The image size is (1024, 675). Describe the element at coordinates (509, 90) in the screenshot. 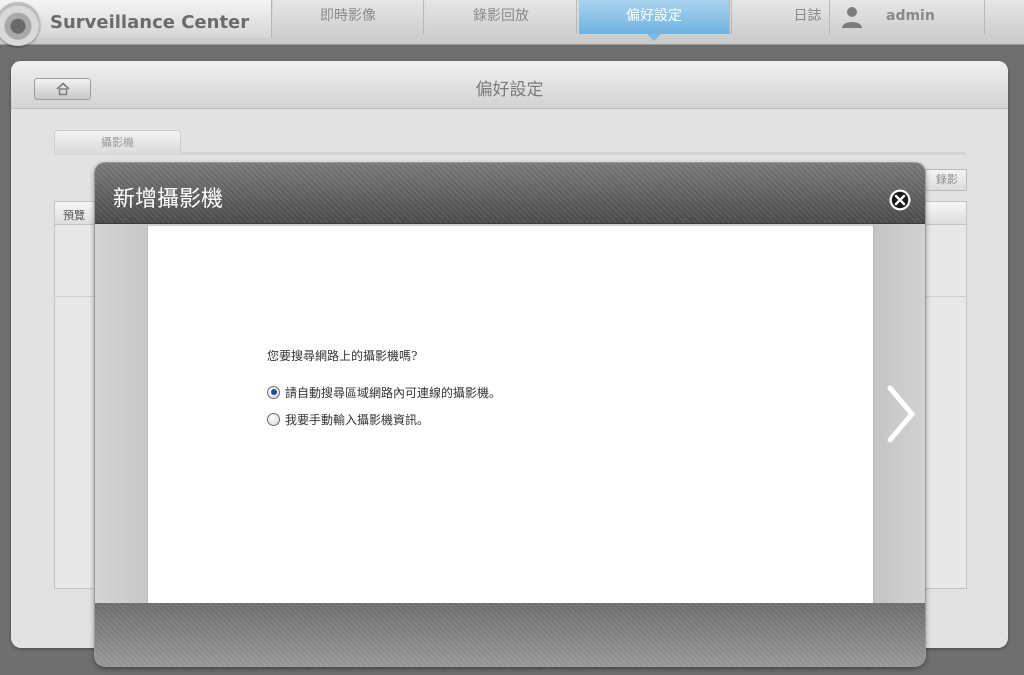

I see `page-title: 偏好設定` at that location.